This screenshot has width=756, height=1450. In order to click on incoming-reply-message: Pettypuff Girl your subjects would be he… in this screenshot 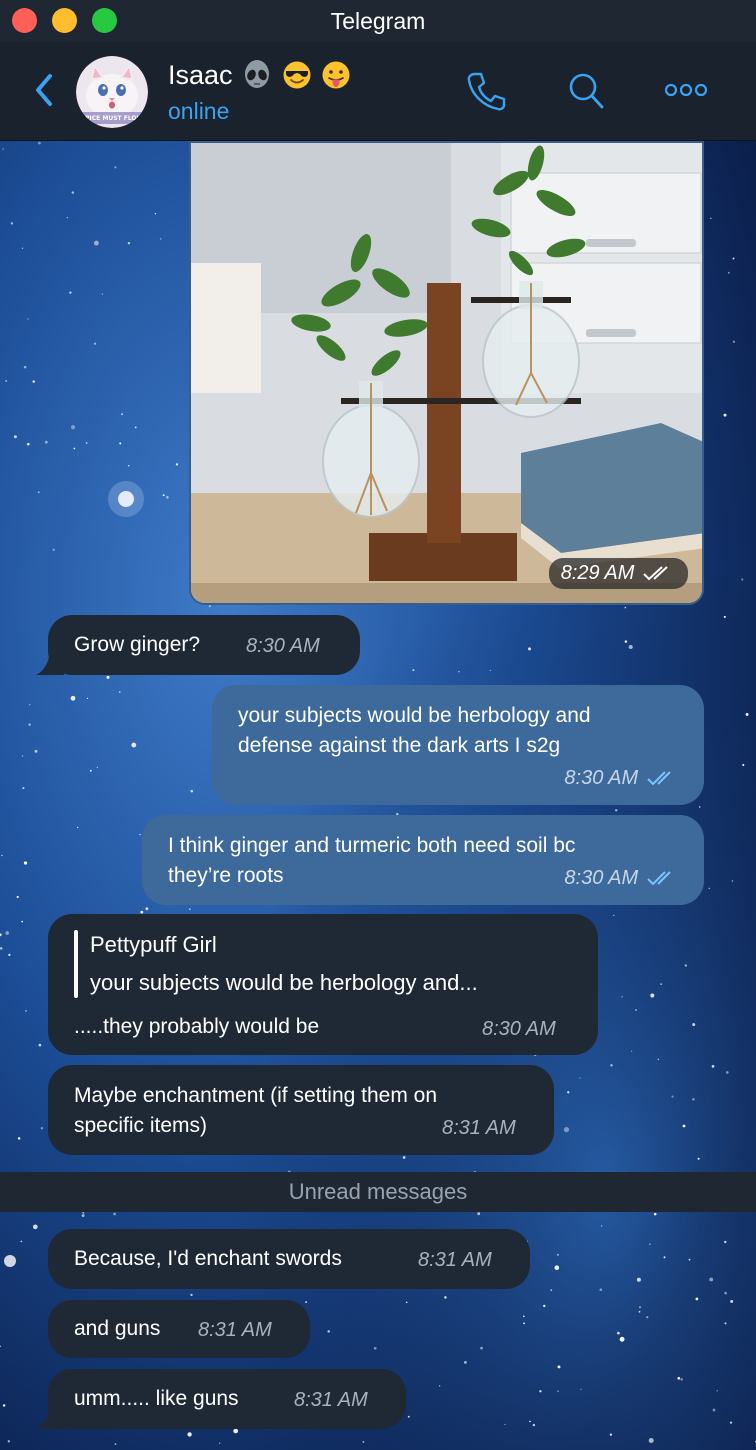, I will do `click(323, 984)`.